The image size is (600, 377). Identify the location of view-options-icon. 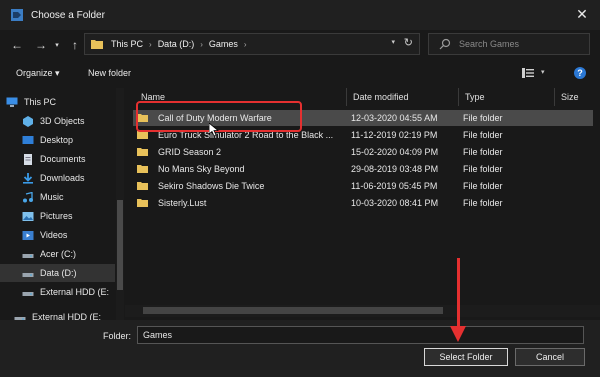
(528, 73).